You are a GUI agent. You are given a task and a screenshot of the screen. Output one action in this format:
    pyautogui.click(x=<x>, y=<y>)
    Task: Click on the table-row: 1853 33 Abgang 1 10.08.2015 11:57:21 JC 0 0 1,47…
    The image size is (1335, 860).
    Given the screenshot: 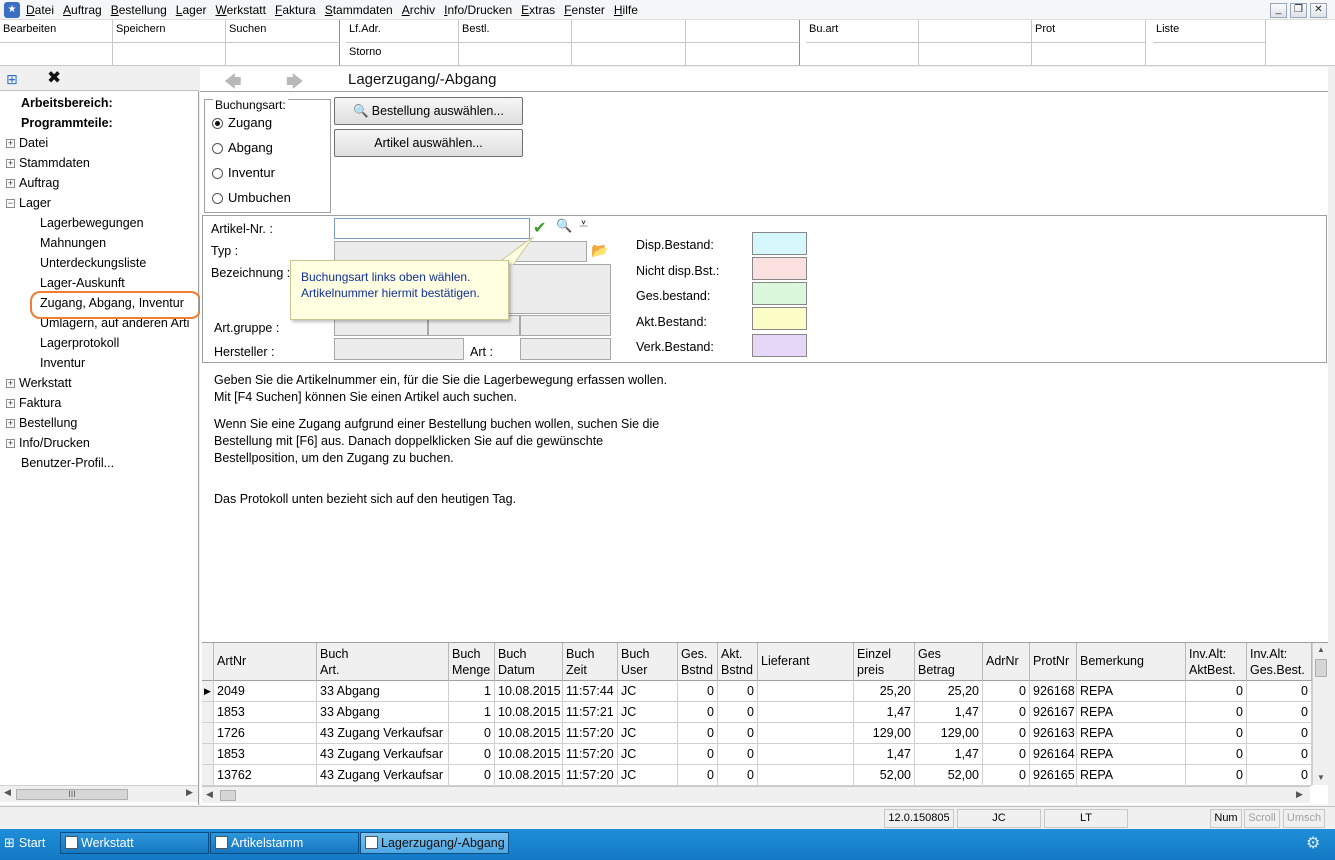 What is the action you would take?
    pyautogui.click(x=757, y=712)
    